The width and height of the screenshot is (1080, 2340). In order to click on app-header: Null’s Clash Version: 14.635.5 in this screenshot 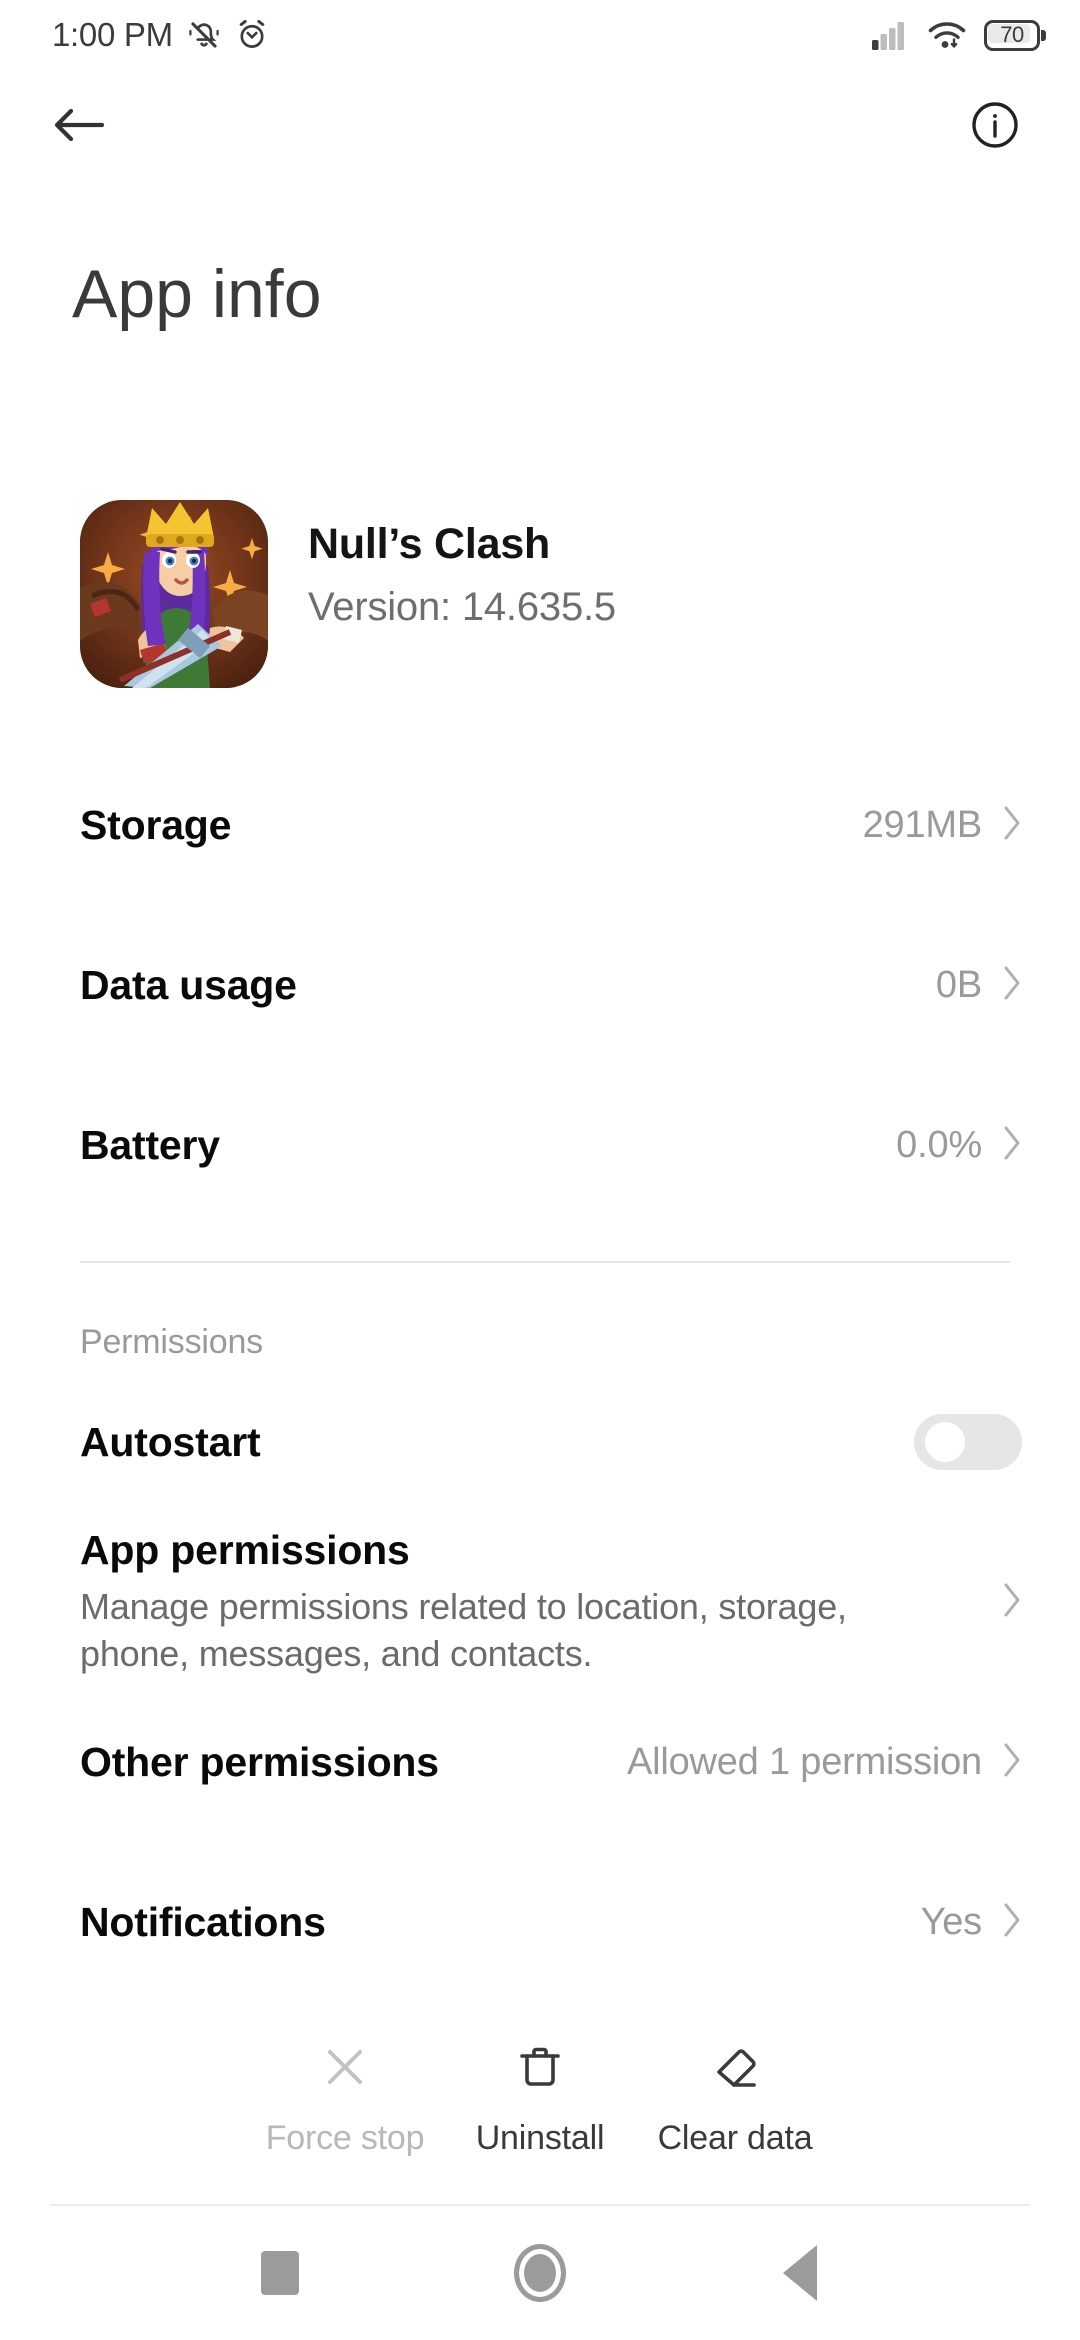, I will do `click(540, 600)`.